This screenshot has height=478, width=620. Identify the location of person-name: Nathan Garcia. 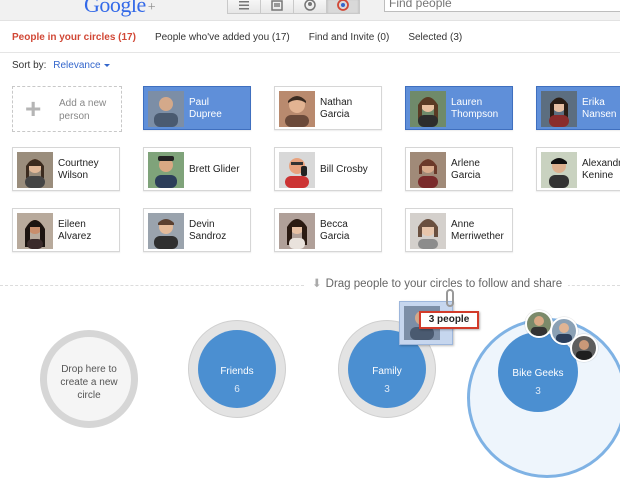
(336, 108).